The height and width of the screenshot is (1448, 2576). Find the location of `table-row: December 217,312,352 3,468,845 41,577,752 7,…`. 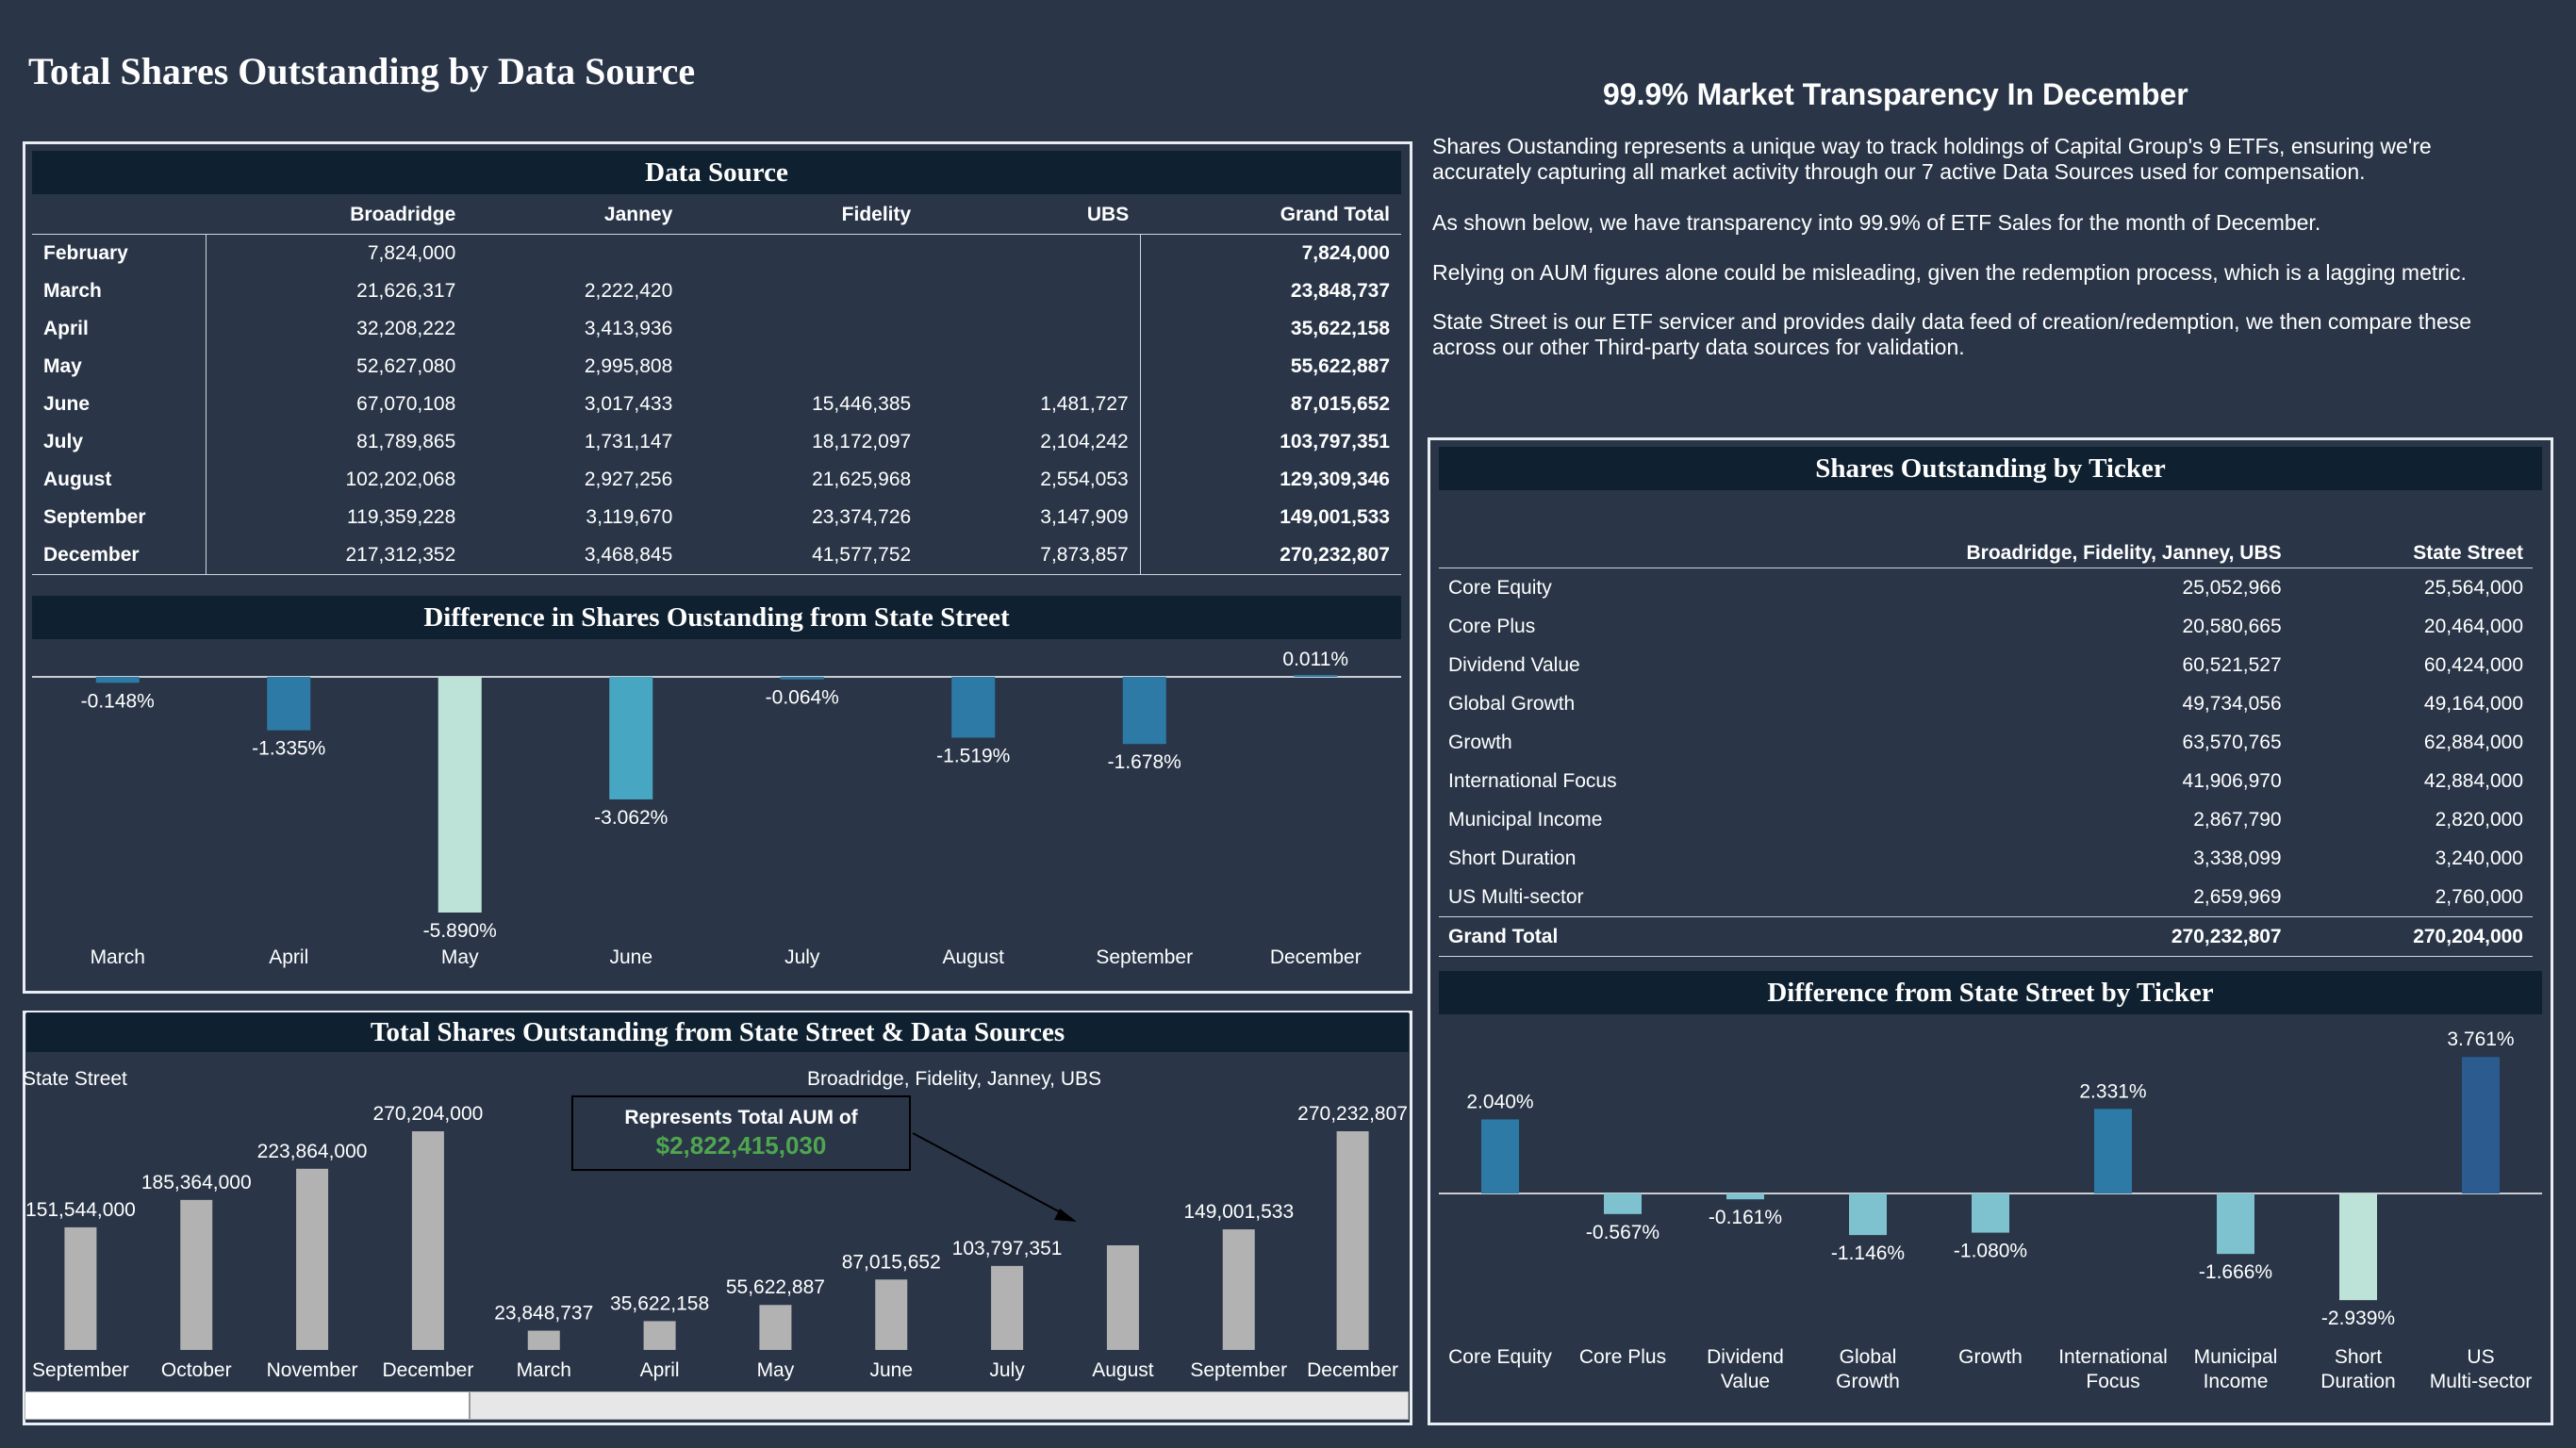

table-row: December 217,312,352 3,468,845 41,577,752 7,… is located at coordinates (716, 555).